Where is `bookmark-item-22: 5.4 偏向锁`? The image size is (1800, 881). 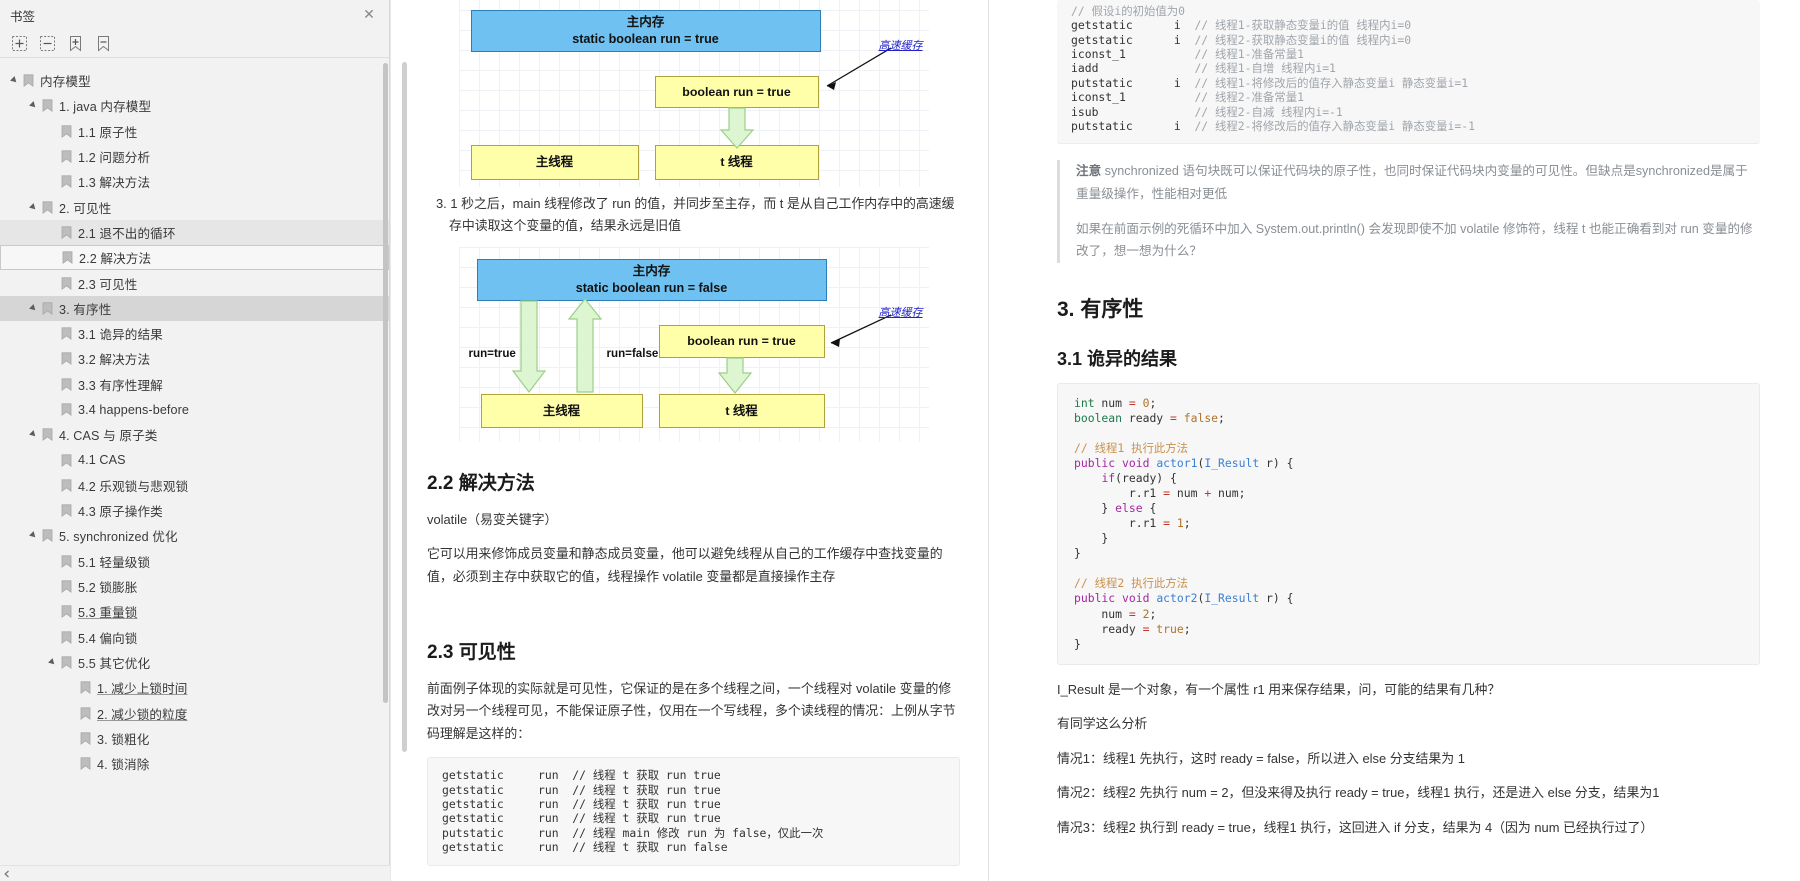 bookmark-item-22: 5.4 偏向锁 is located at coordinates (194, 637).